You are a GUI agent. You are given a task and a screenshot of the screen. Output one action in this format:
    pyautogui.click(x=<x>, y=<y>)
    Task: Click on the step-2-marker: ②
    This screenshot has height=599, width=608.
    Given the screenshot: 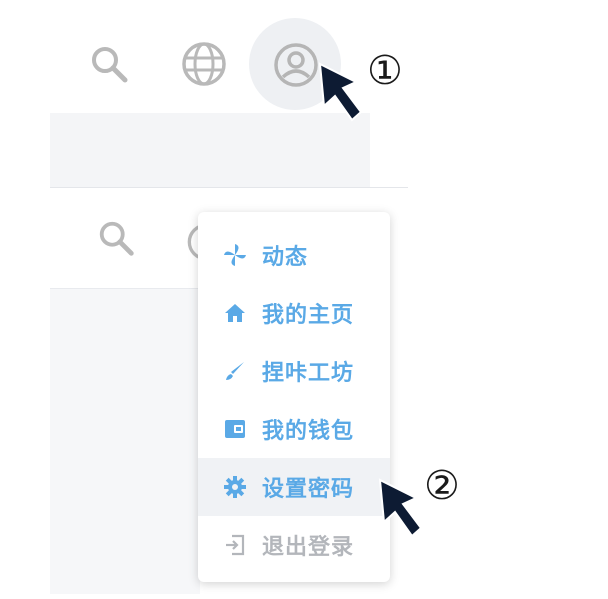 What is the action you would take?
    pyautogui.click(x=442, y=486)
    